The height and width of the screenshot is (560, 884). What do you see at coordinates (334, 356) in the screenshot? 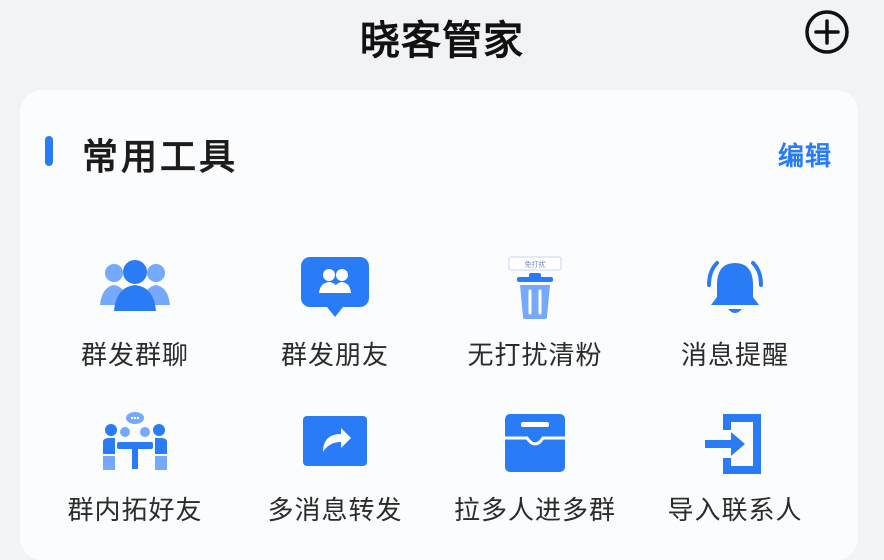
I see `tool-label: 群发朋友` at bounding box center [334, 356].